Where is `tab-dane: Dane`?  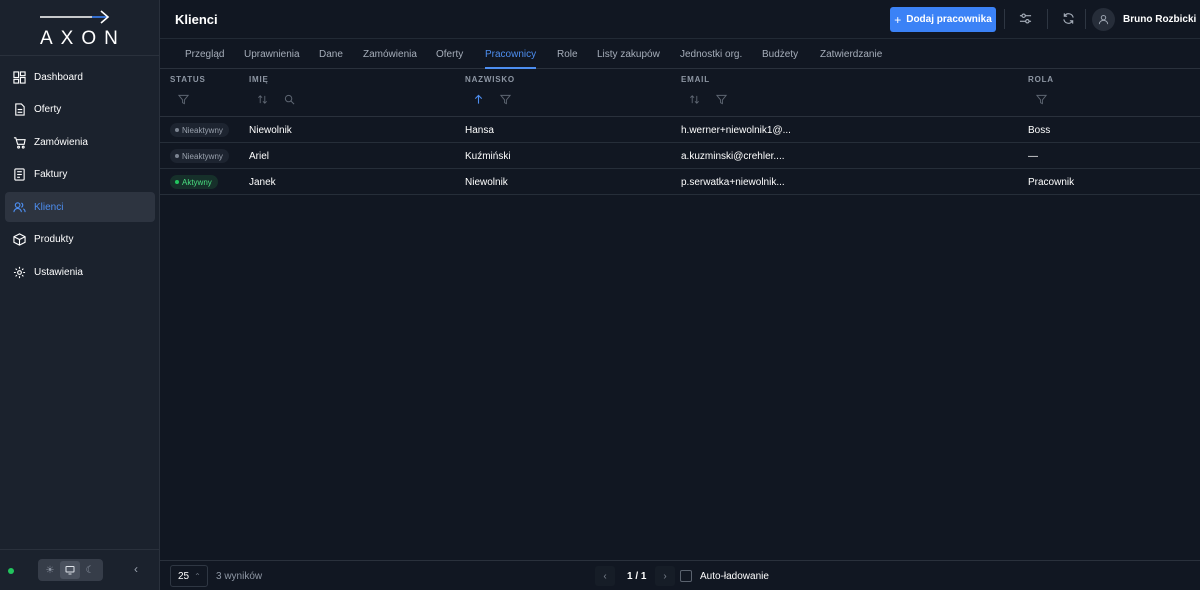 tab-dane: Dane is located at coordinates (331, 54).